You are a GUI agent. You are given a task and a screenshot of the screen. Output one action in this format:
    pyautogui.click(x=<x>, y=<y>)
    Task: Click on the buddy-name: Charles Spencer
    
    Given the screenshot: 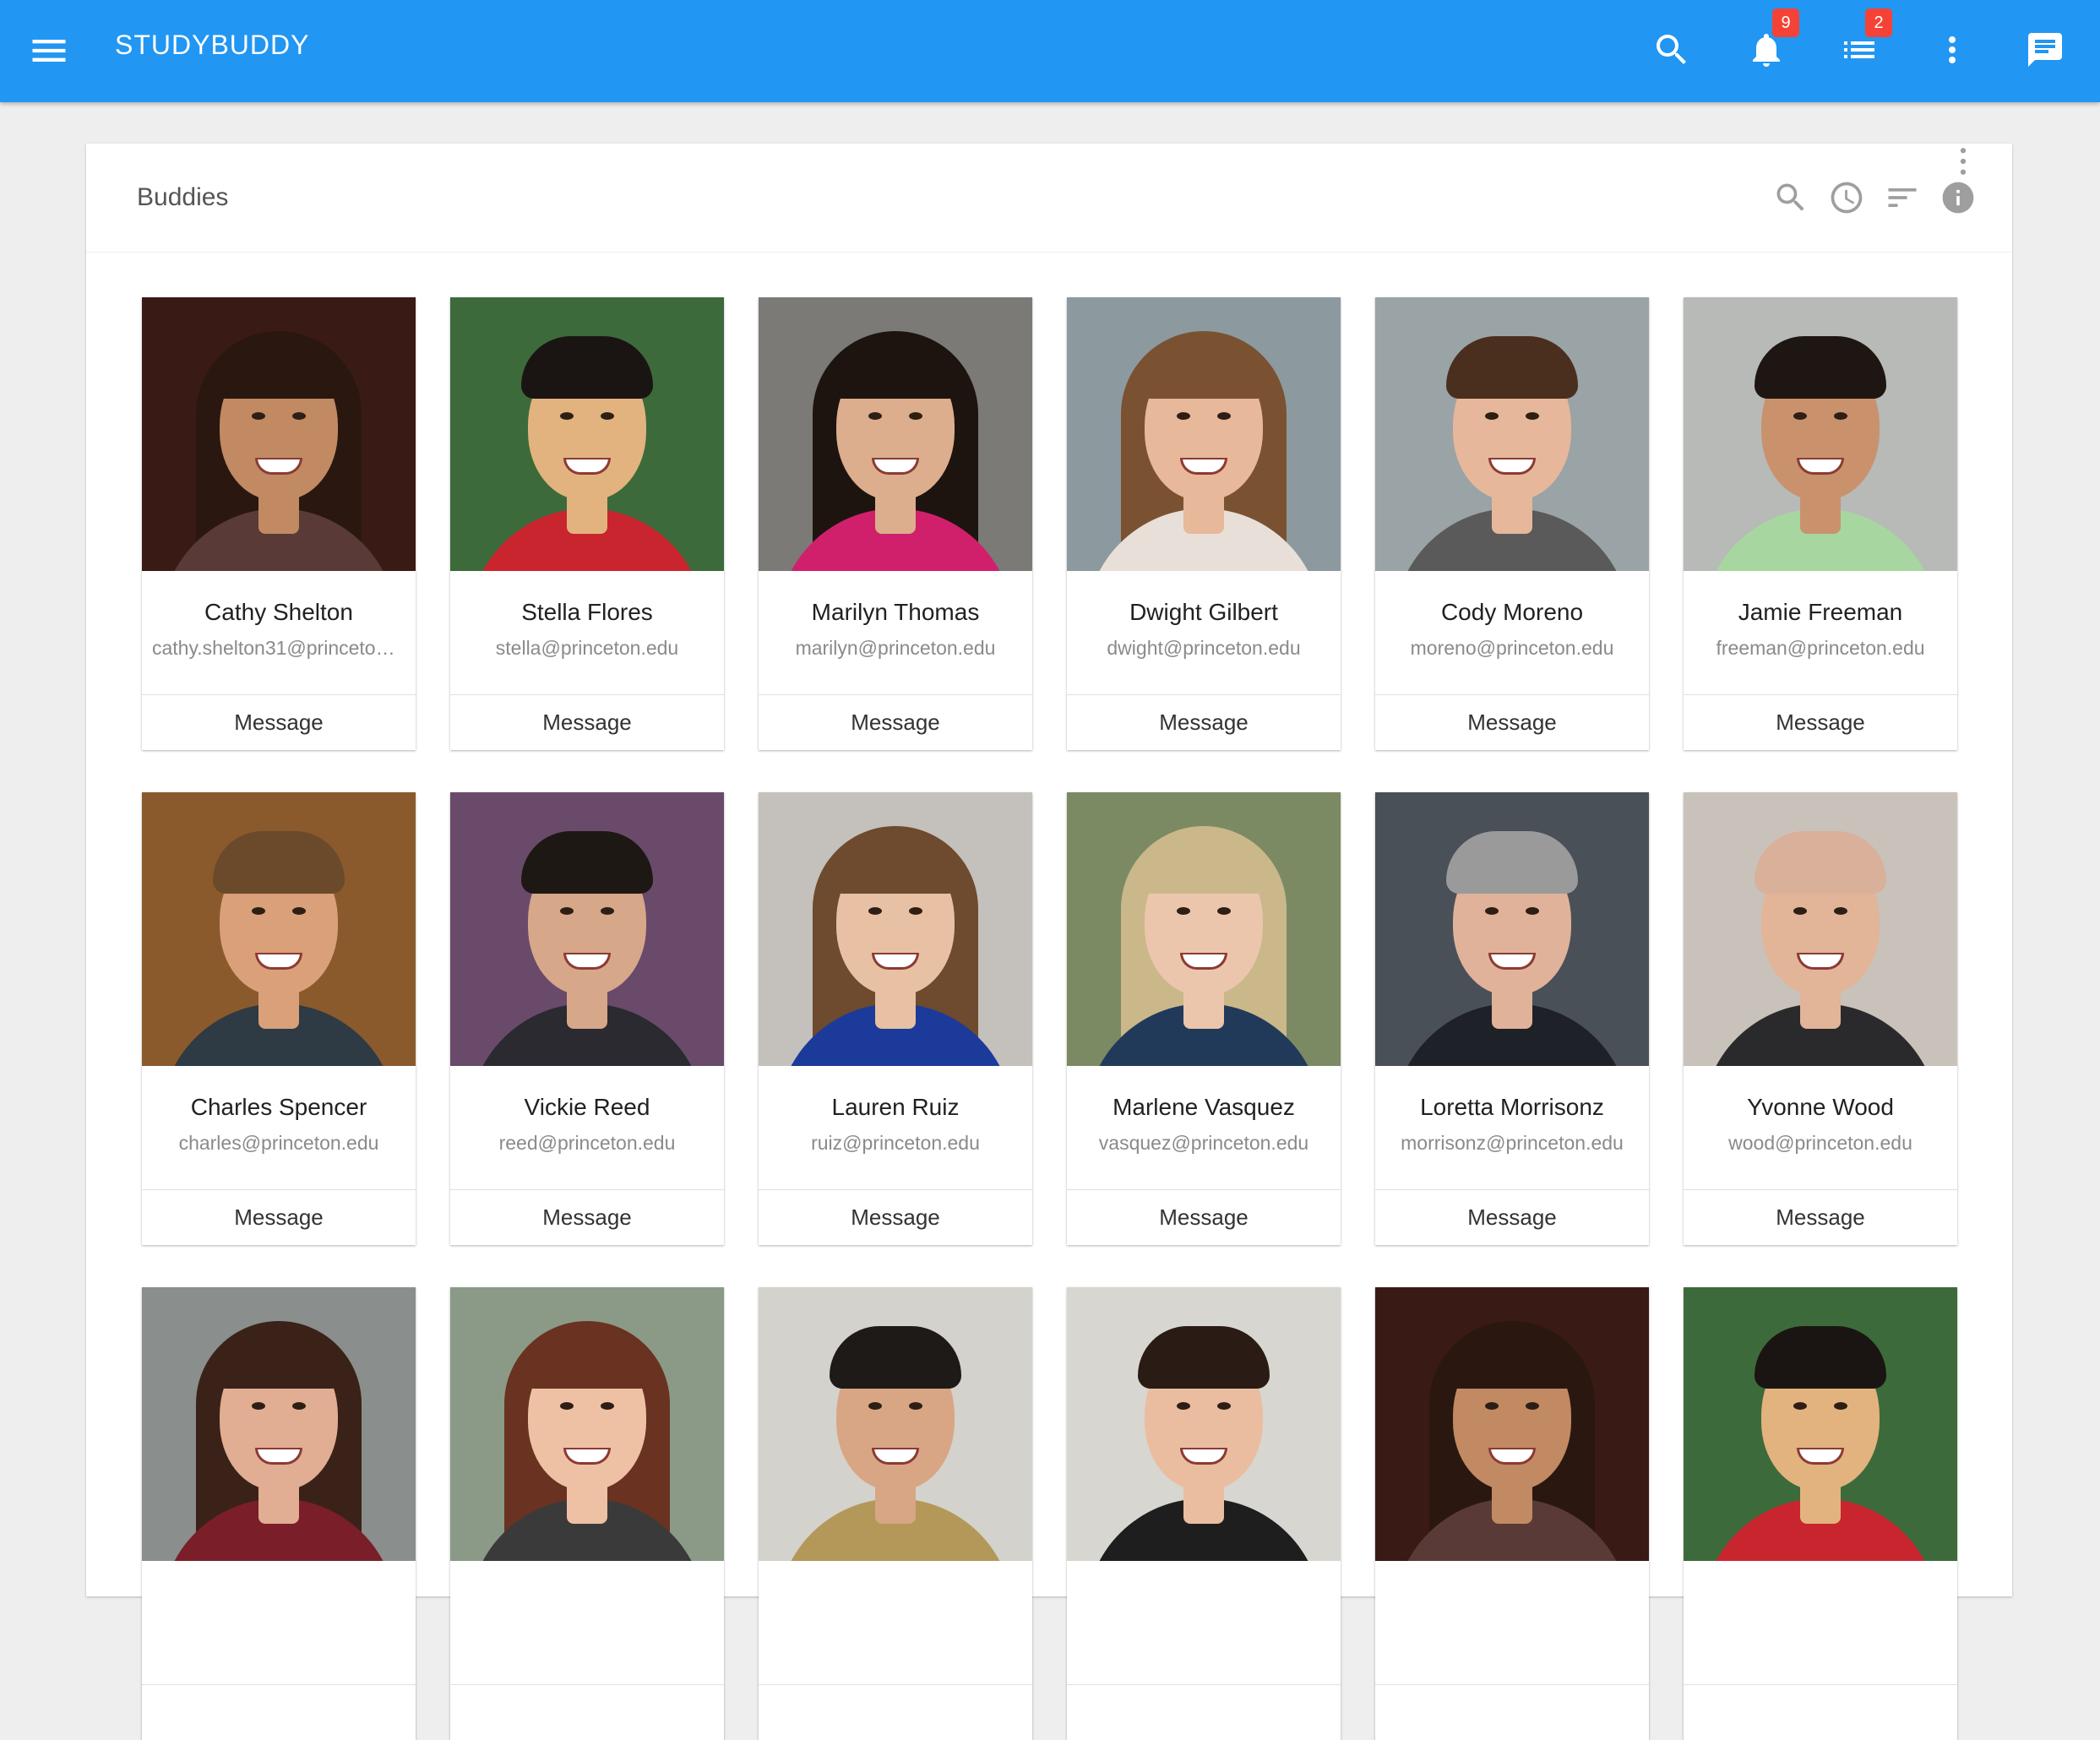 What is the action you would take?
    pyautogui.click(x=278, y=1107)
    